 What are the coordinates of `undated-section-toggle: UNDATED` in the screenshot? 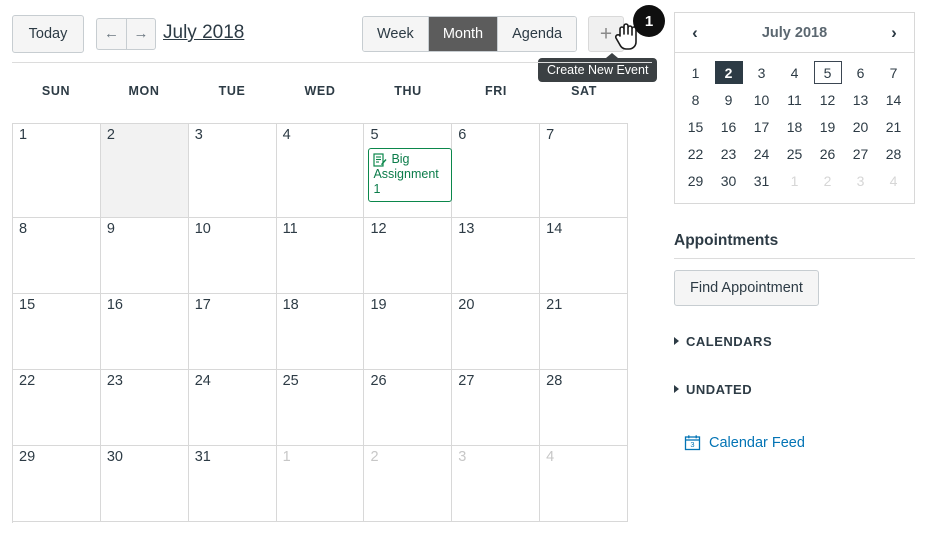 It's located at (713, 389).